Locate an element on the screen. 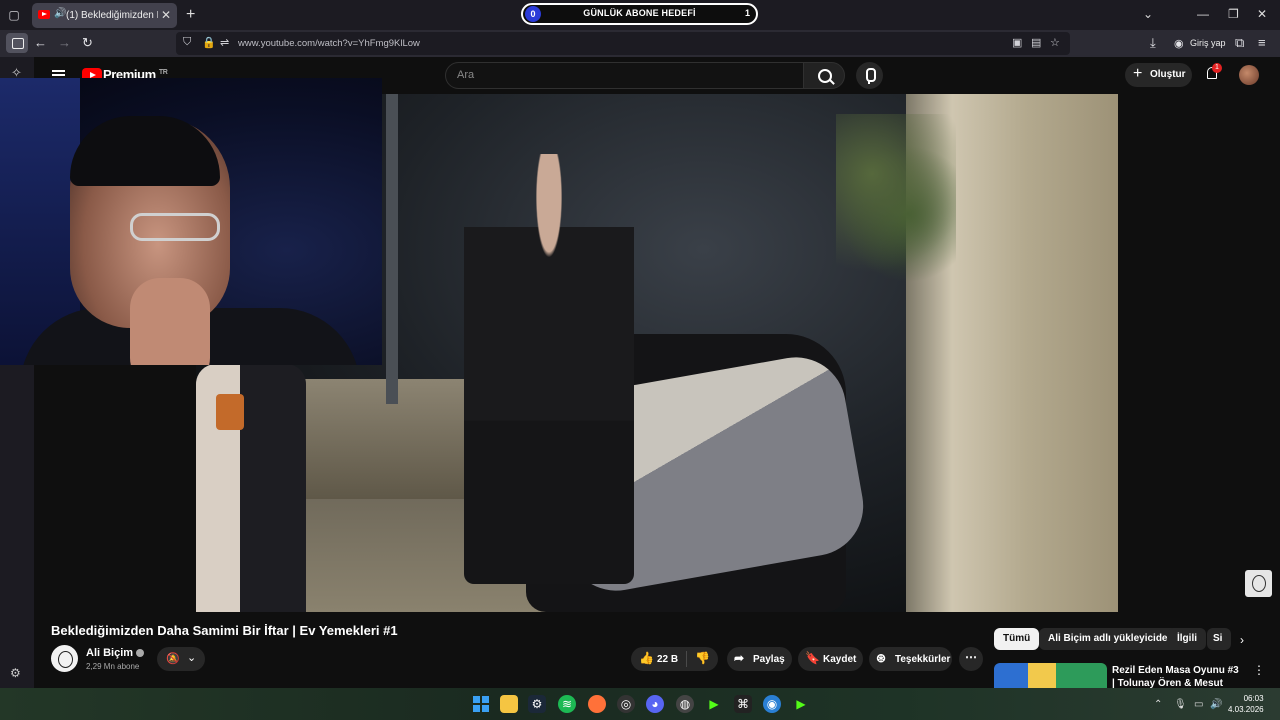 The image size is (1280, 720). scene-standing-person is located at coordinates (549, 369).